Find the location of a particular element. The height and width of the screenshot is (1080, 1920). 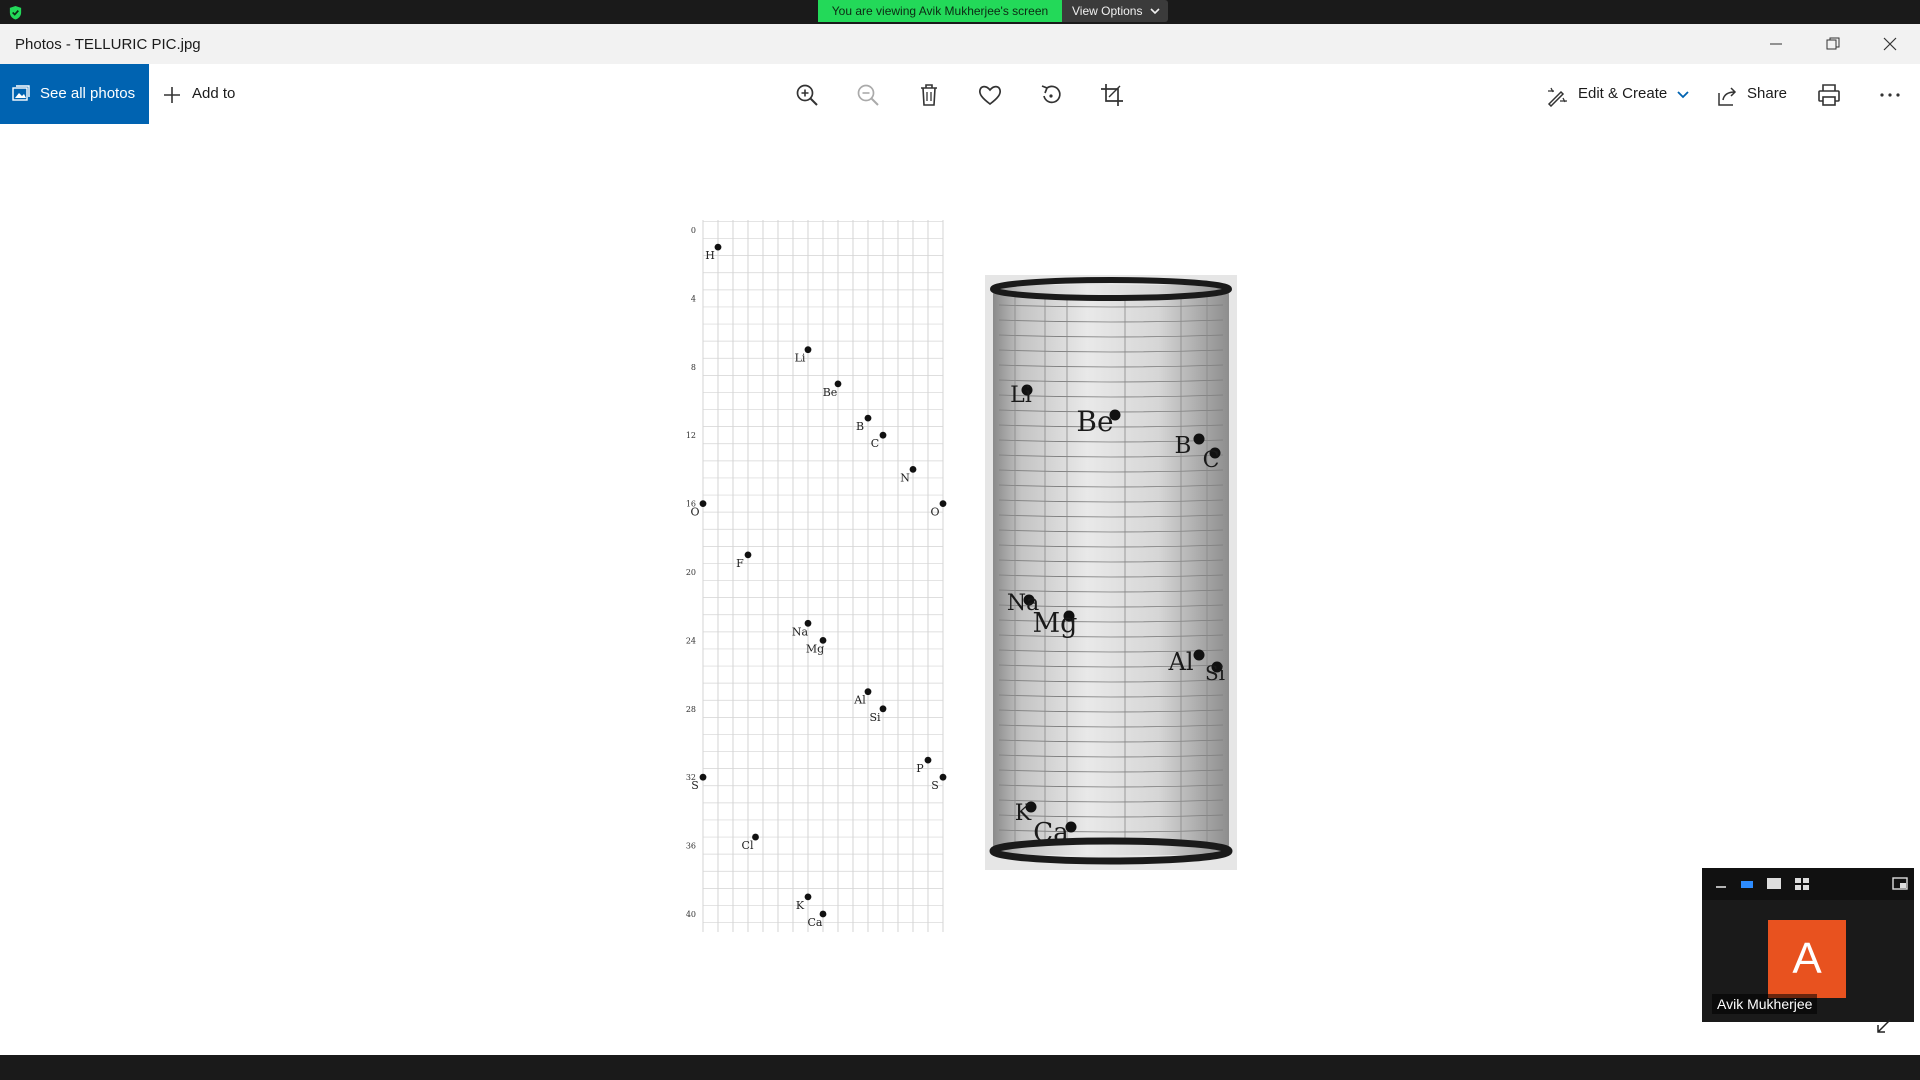

share-icon is located at coordinates (1727, 96).